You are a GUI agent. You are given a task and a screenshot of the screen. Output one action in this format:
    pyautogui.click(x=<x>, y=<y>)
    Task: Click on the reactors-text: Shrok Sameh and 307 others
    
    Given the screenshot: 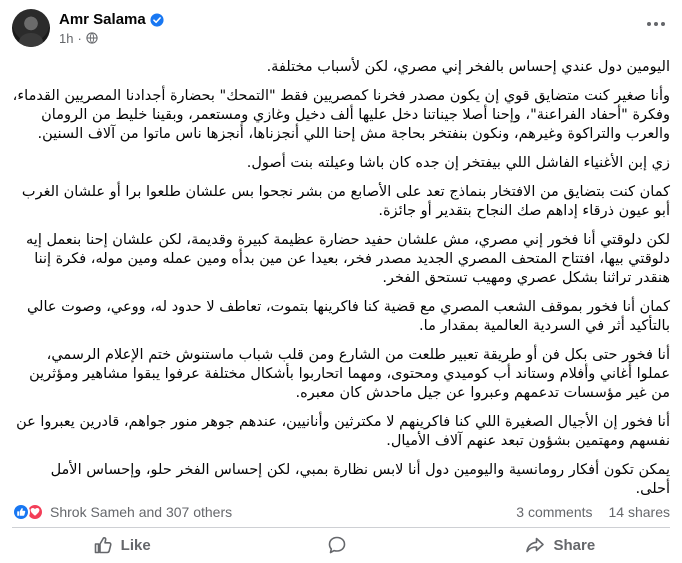 What is the action you would take?
    pyautogui.click(x=141, y=512)
    